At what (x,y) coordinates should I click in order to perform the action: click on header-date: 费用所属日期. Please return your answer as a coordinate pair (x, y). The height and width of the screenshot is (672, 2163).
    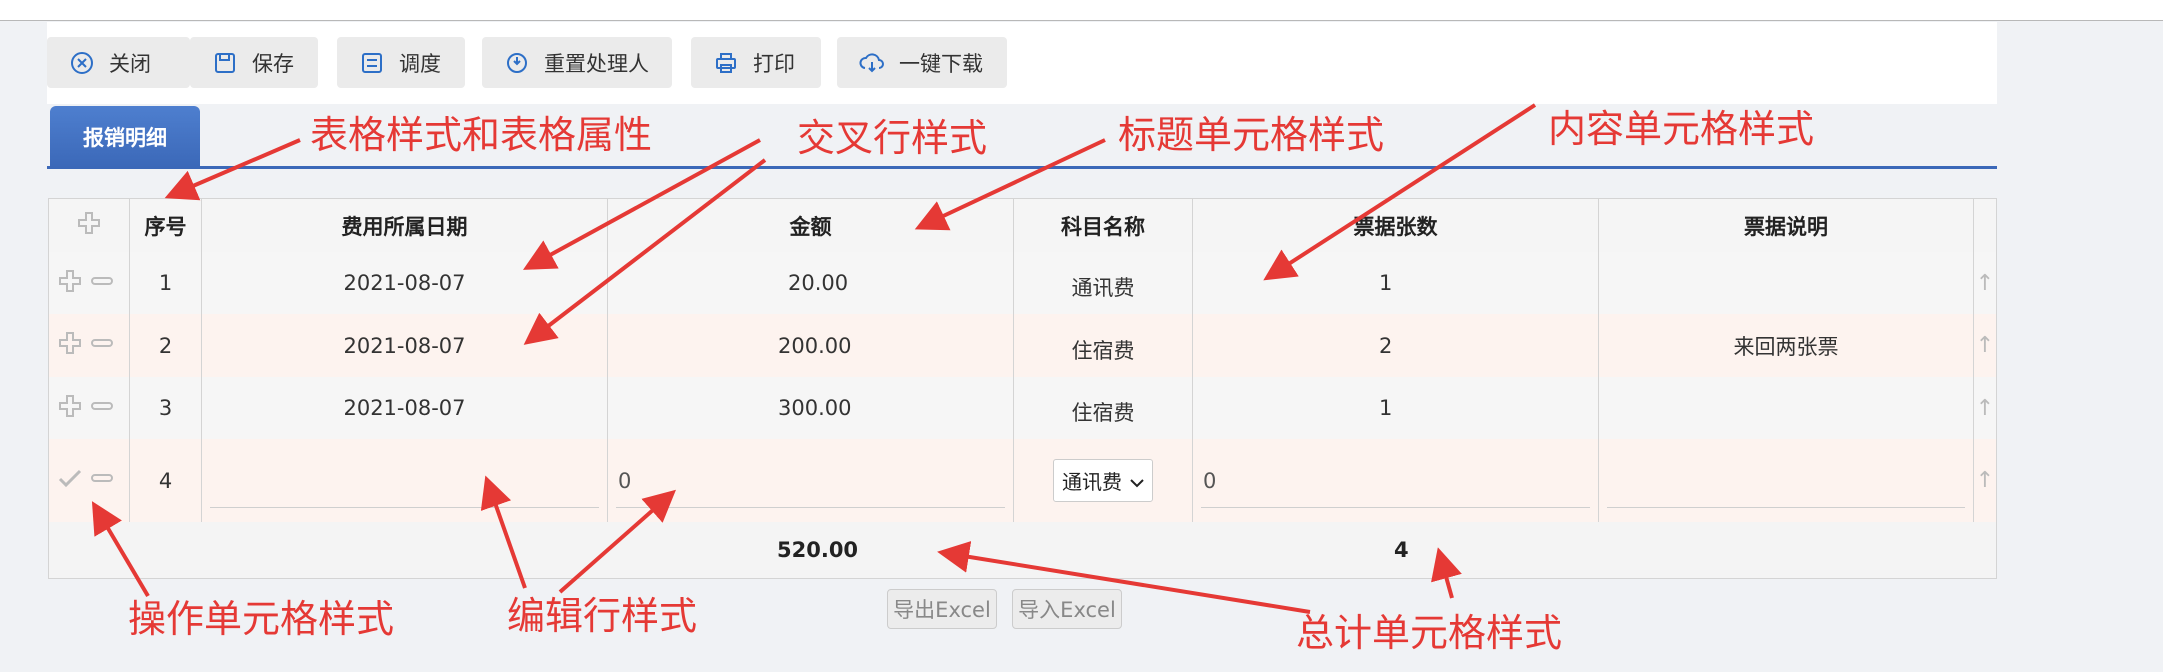
    Looking at the image, I should click on (405, 225).